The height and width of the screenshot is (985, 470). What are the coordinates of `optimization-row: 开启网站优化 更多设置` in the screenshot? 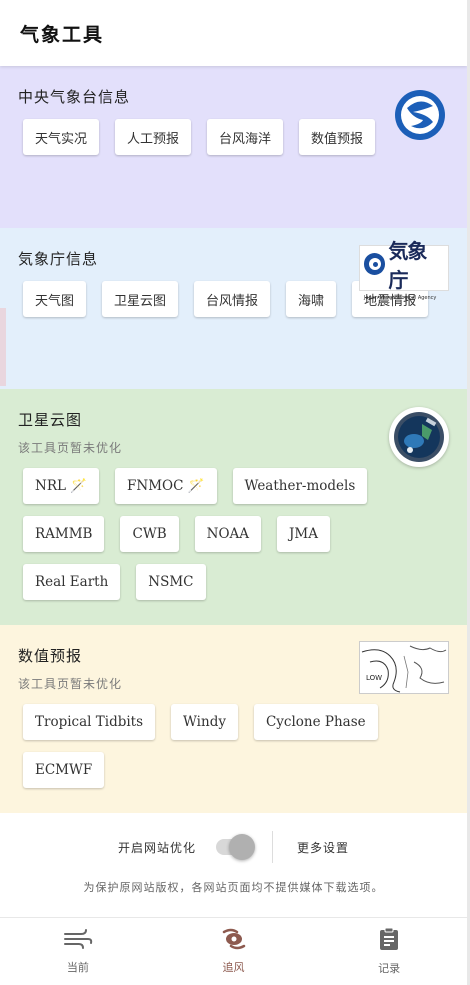 It's located at (233, 838).